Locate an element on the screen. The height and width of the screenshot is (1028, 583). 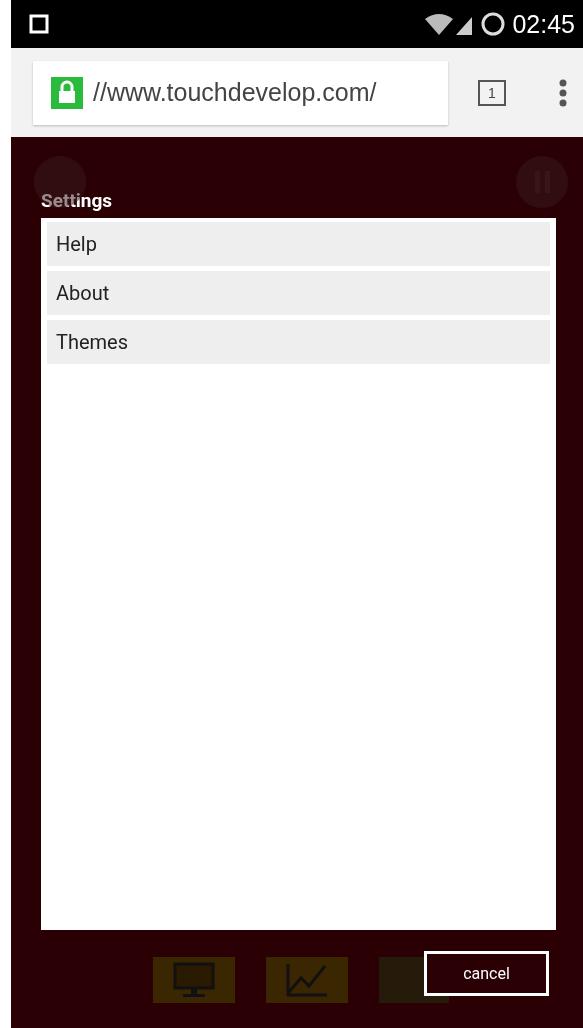
menu-item: Themes is located at coordinates (298, 342).